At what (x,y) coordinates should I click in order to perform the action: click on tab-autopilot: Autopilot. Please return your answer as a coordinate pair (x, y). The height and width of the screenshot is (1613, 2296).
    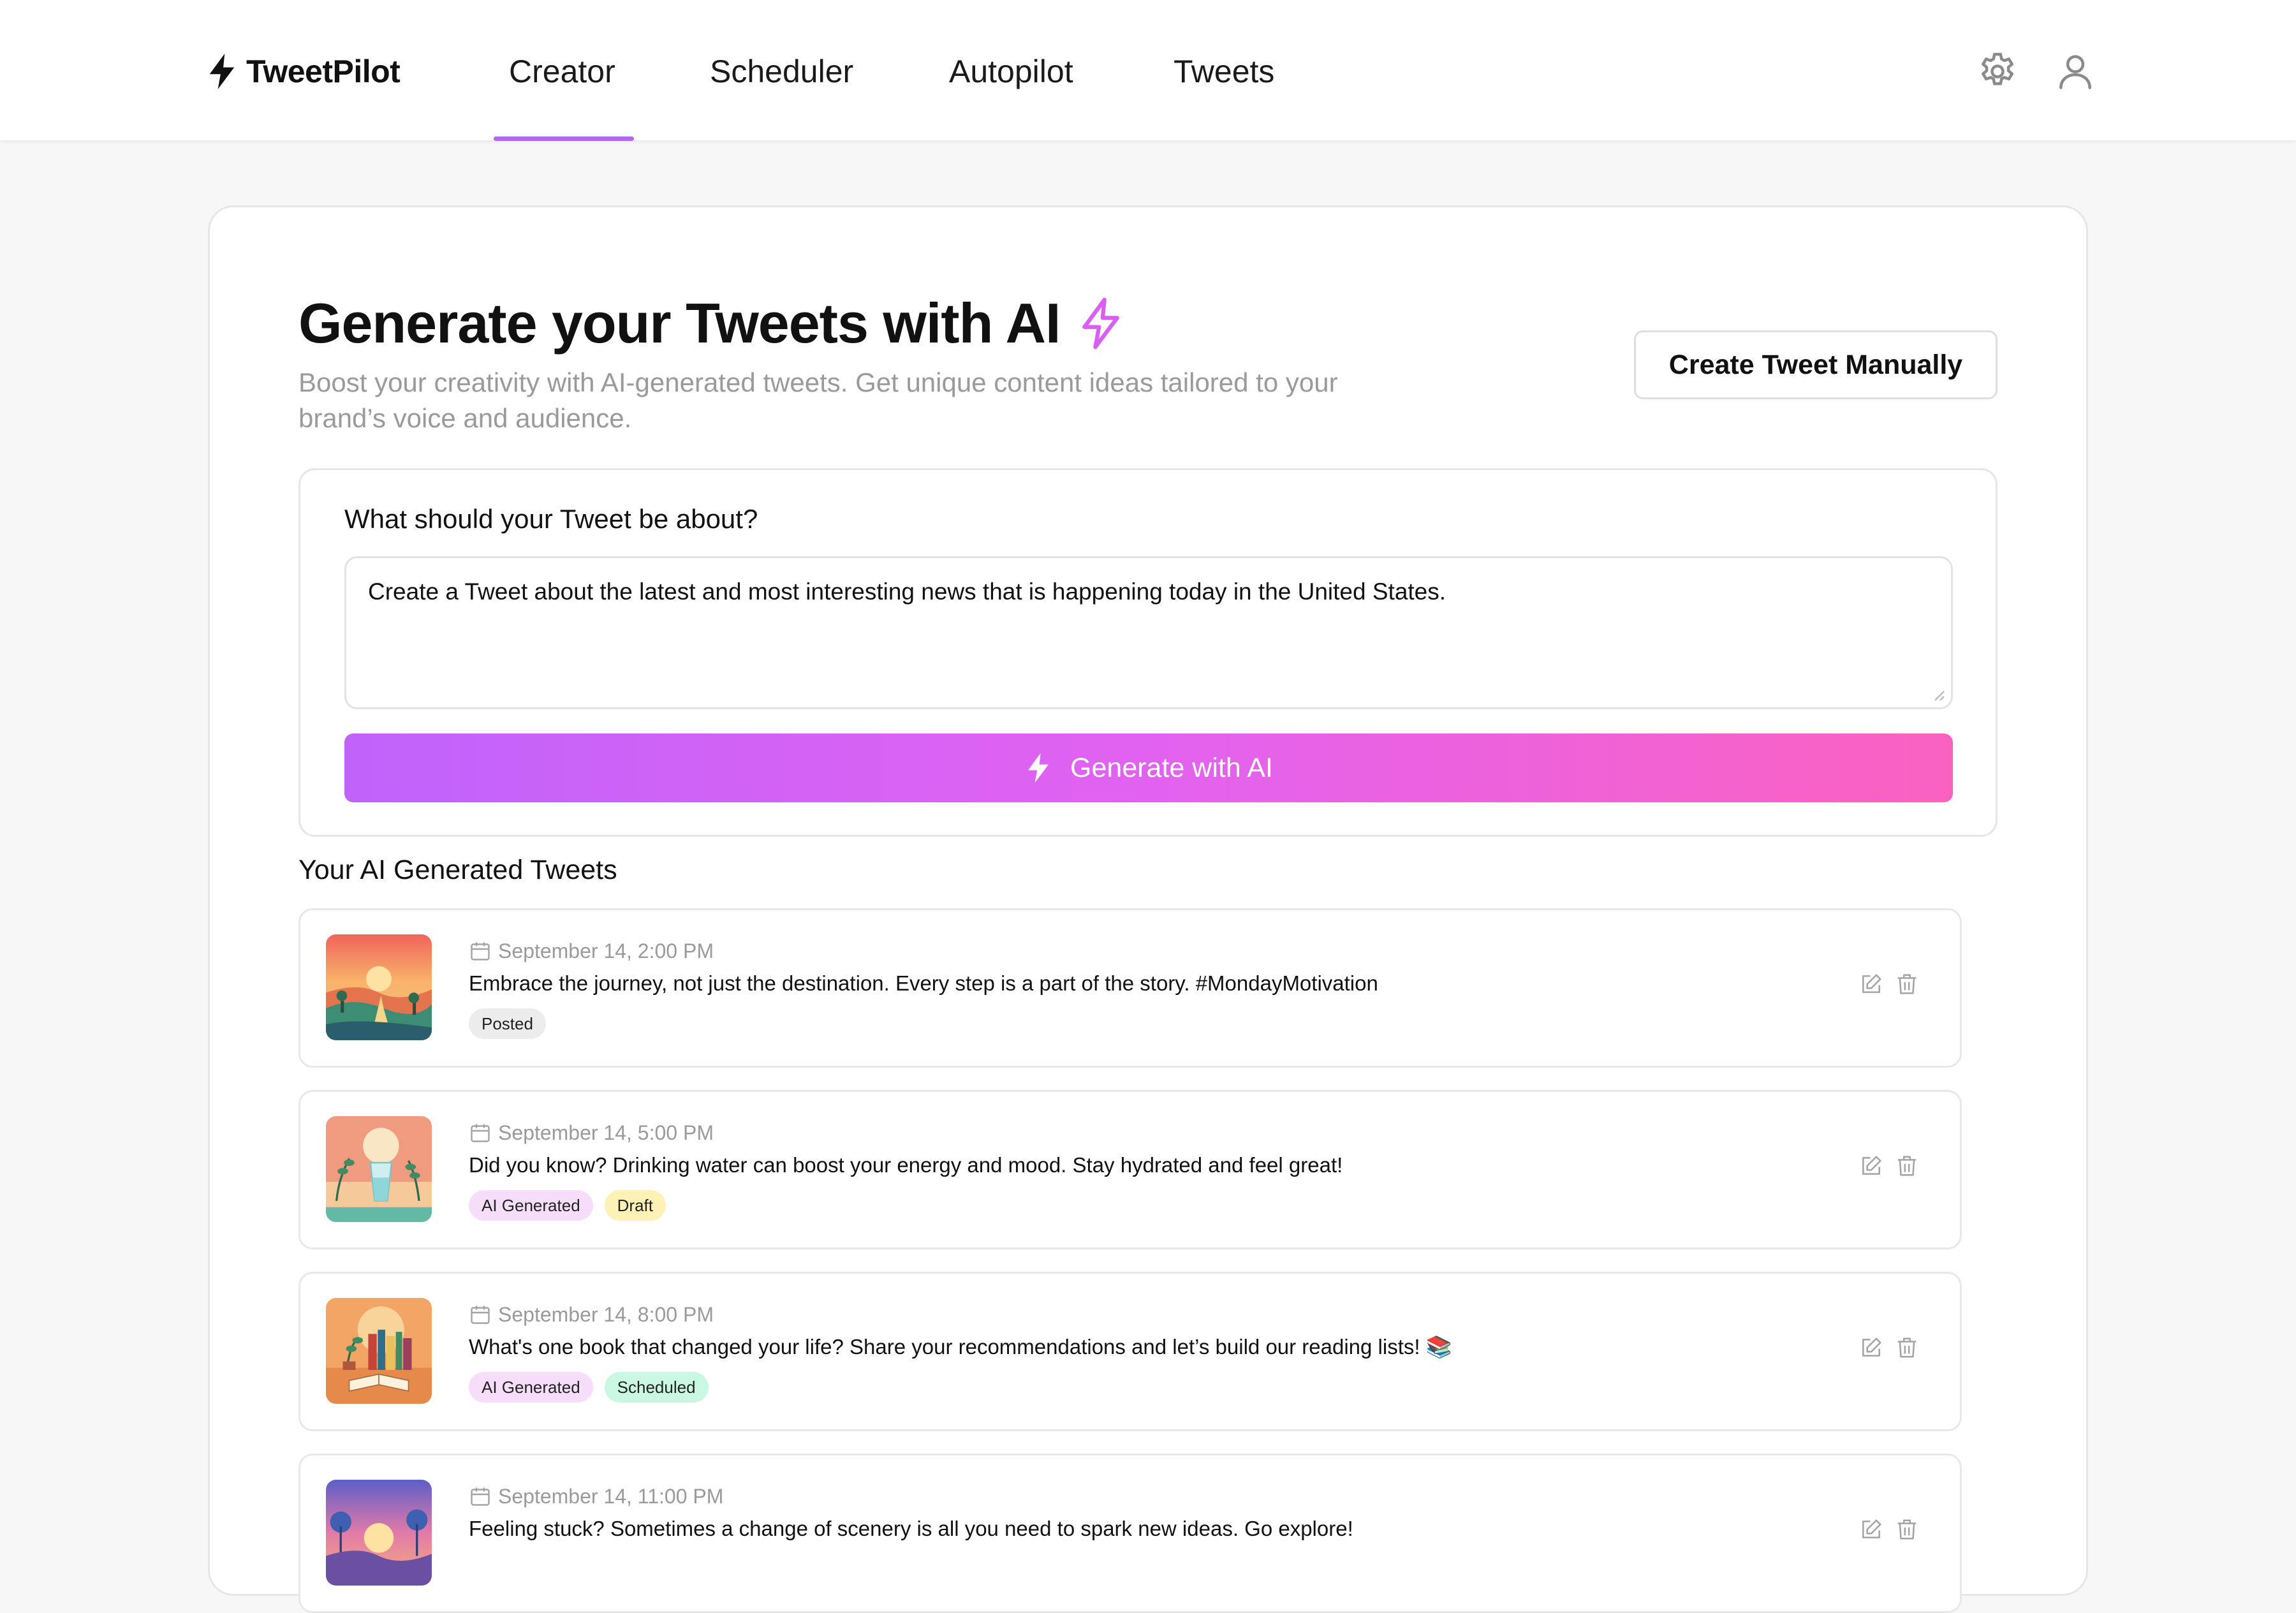
    Looking at the image, I should click on (1011, 71).